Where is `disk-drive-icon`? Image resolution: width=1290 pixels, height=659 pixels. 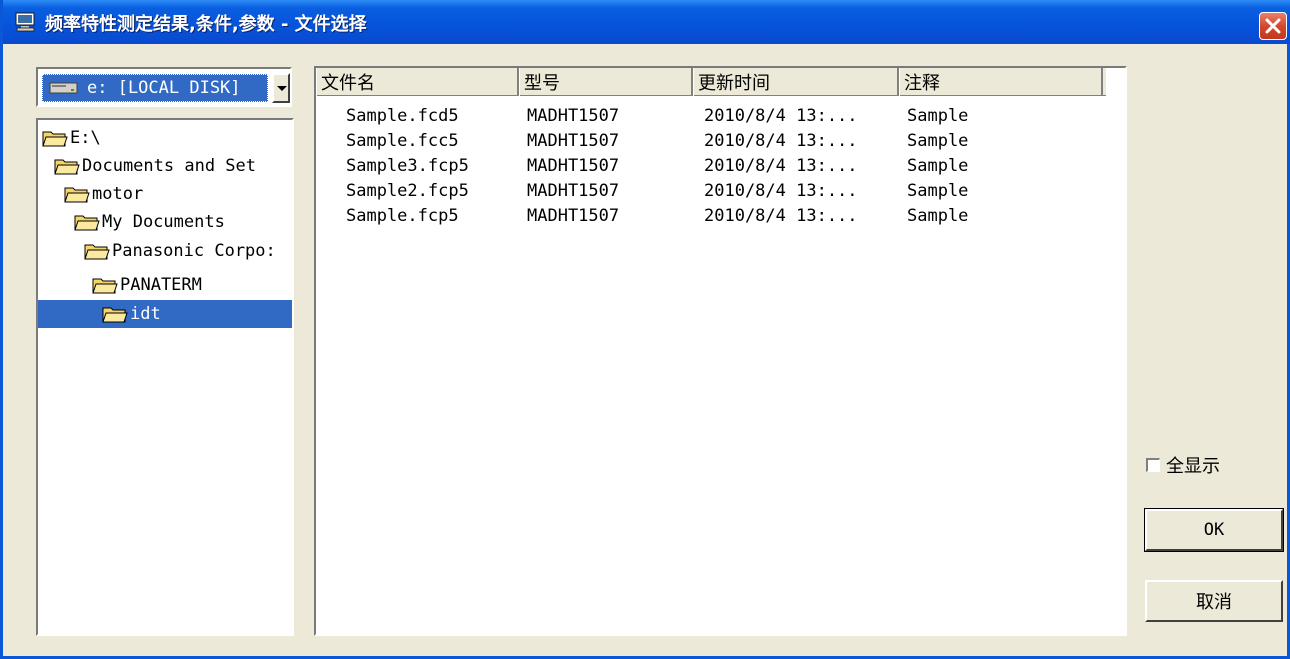 disk-drive-icon is located at coordinates (63, 88).